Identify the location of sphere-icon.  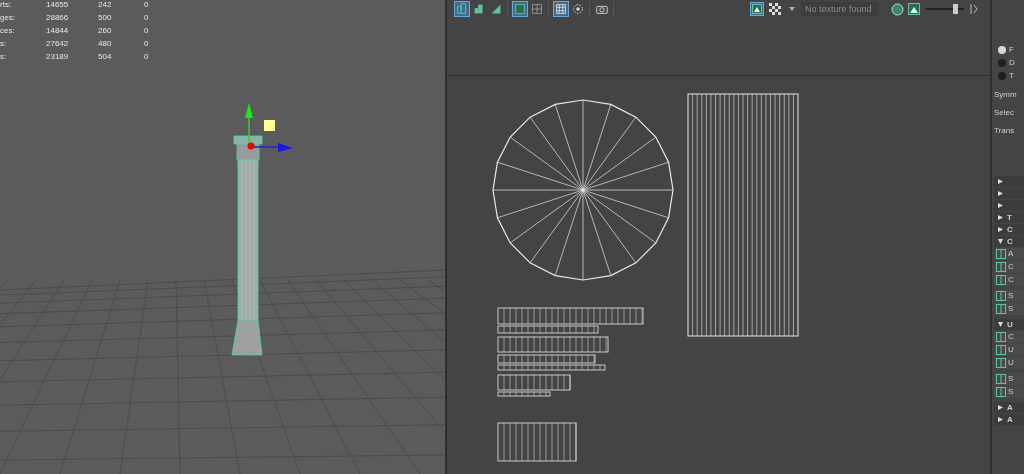
(897, 9).